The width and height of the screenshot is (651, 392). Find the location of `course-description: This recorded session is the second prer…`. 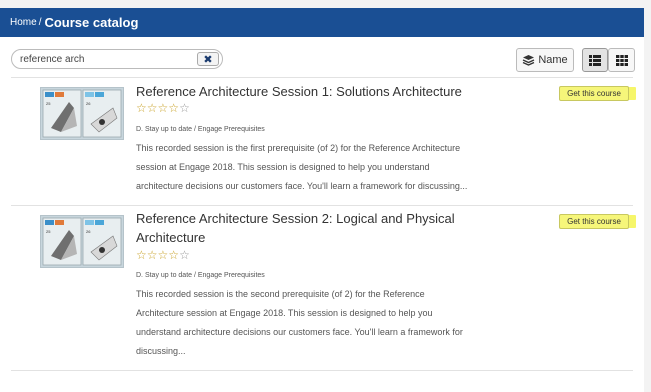

course-description: This recorded session is the second prer… is located at coordinates (318, 323).